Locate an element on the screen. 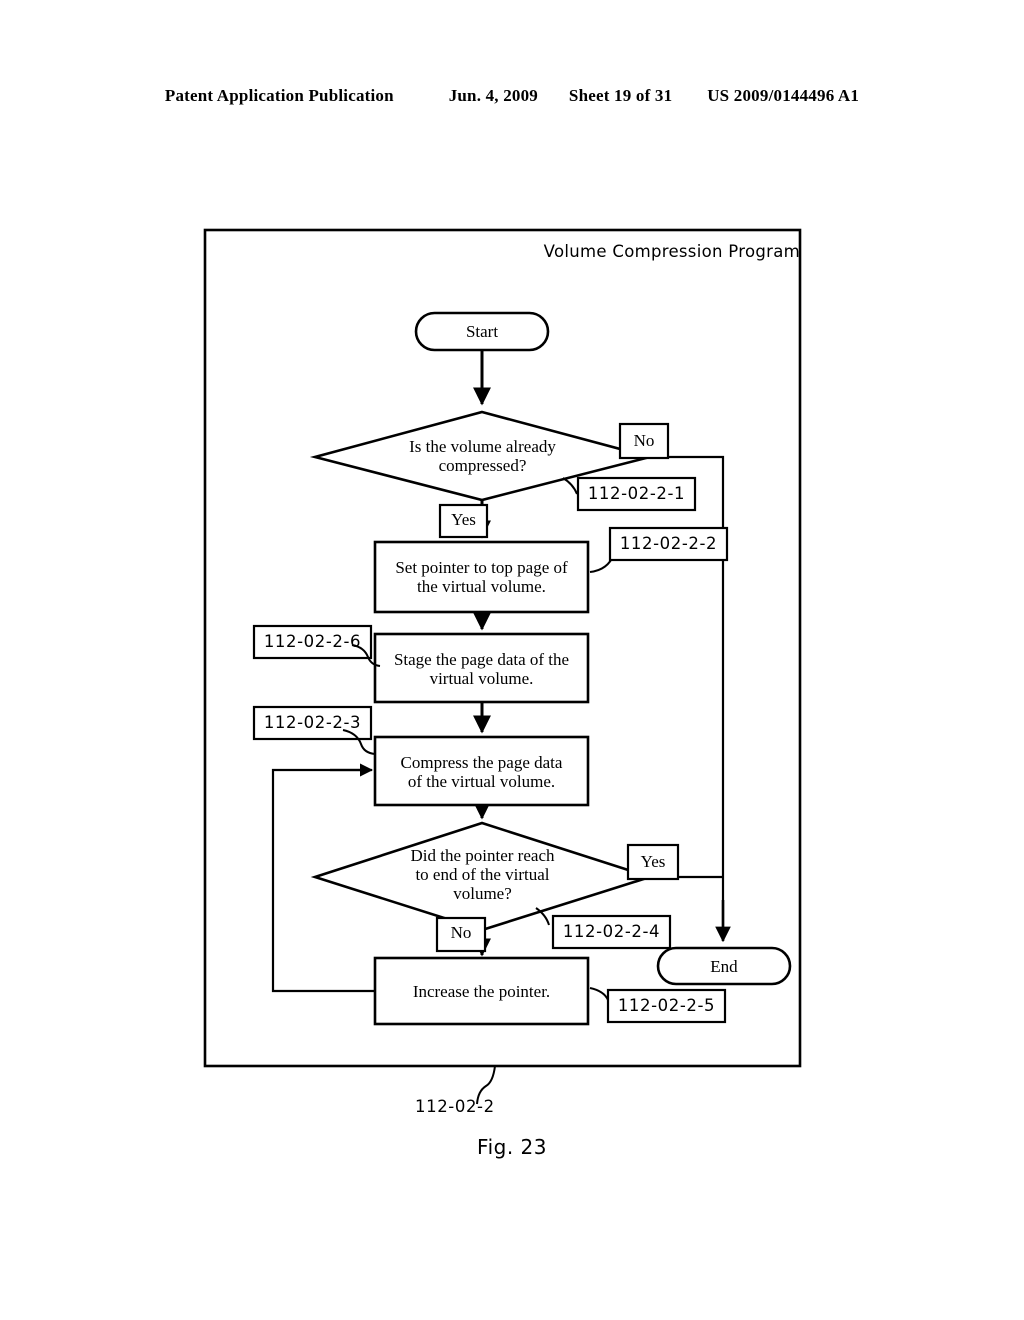 Image resolution: width=1024 pixels, height=1320 pixels. ref-label-112-02-2-4: 112-02-2-4 is located at coordinates (611, 931).